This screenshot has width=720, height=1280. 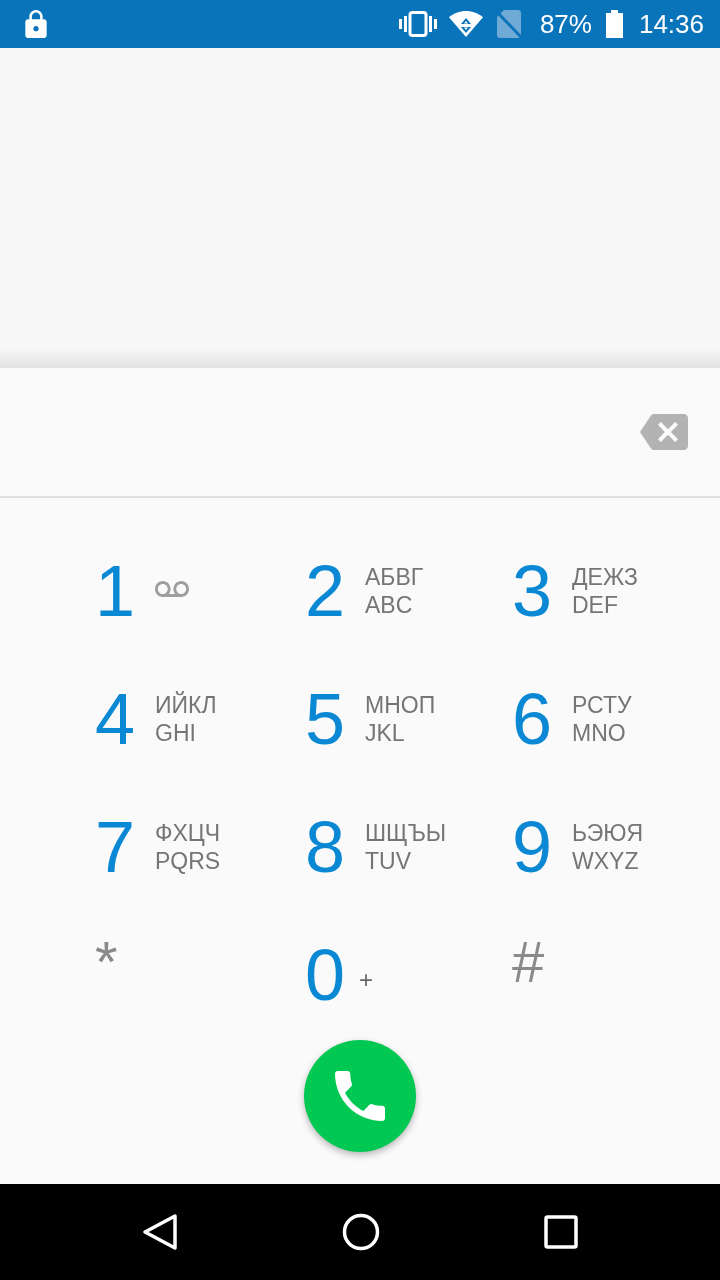 I want to click on lock-icon, so click(x=36, y=24).